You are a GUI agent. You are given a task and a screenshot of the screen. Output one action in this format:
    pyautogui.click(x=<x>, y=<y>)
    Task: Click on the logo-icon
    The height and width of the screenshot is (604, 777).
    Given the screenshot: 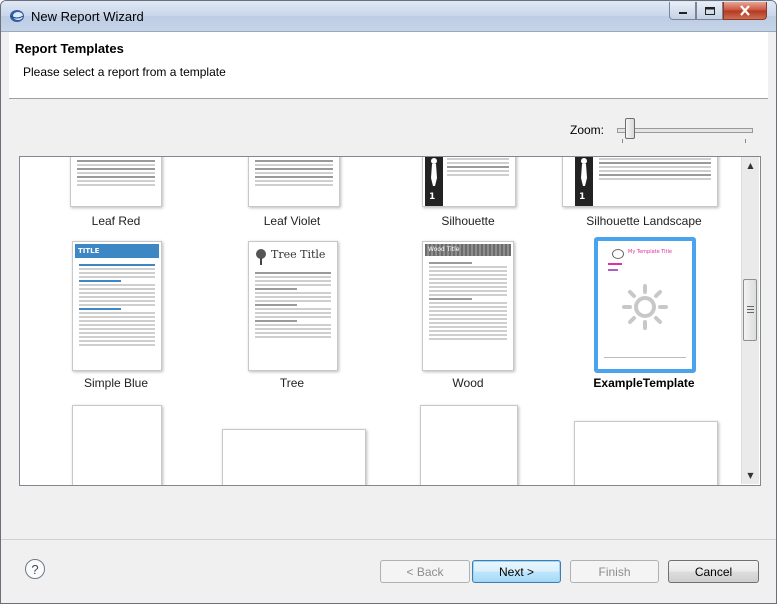 What is the action you would take?
    pyautogui.click(x=618, y=254)
    